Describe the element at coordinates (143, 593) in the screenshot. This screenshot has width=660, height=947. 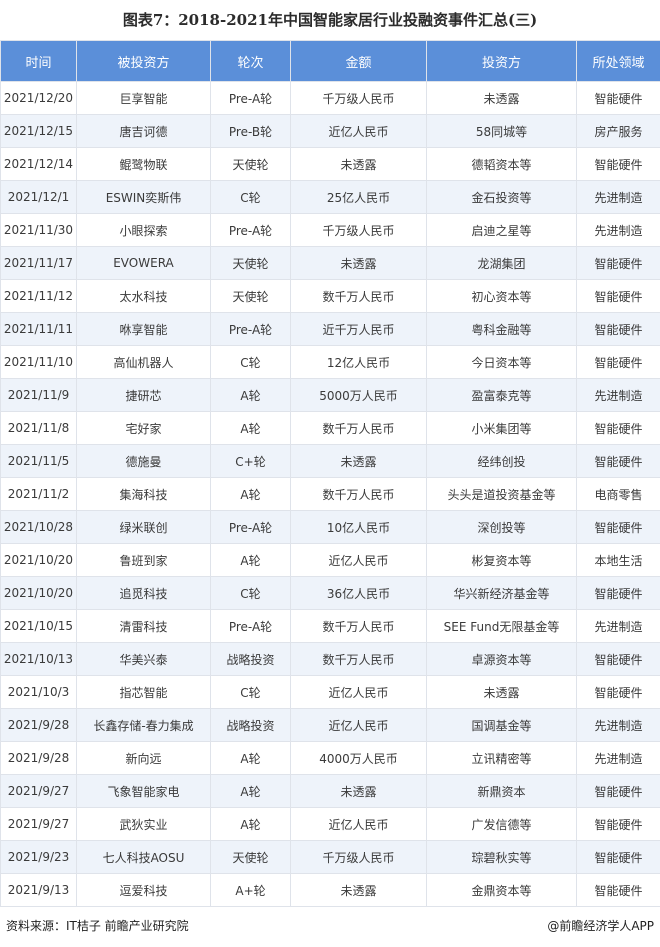
I see `table-cell: 追觅科技` at that location.